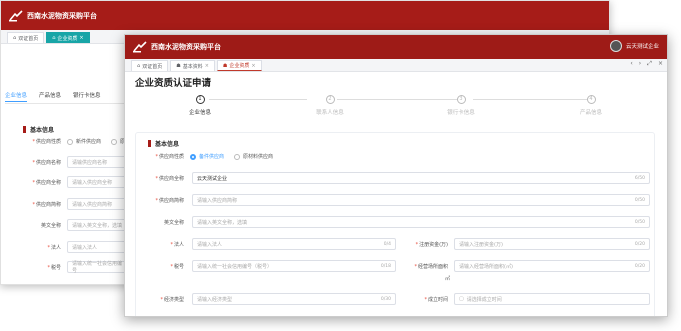 This screenshot has width=681, height=331. I want to click on tab-label: 基本资料, so click(192, 66).